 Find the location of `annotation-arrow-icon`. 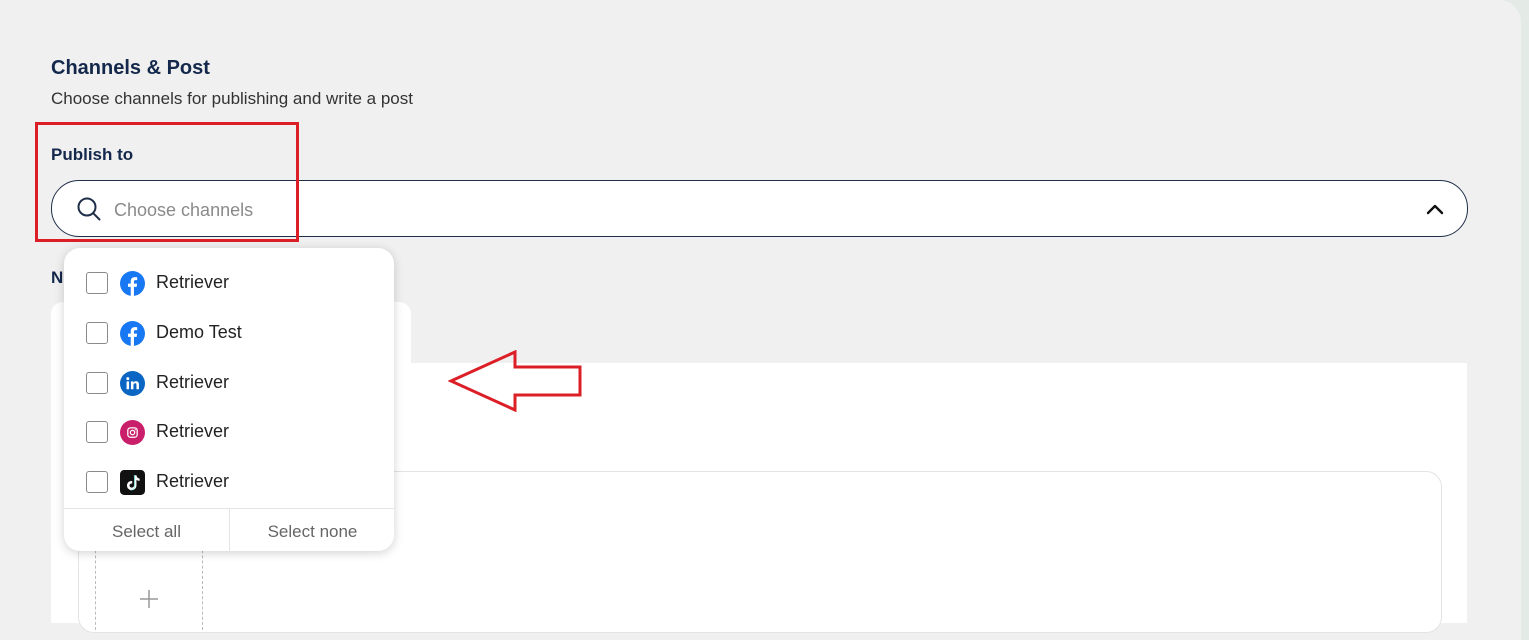

annotation-arrow-icon is located at coordinates (515, 381).